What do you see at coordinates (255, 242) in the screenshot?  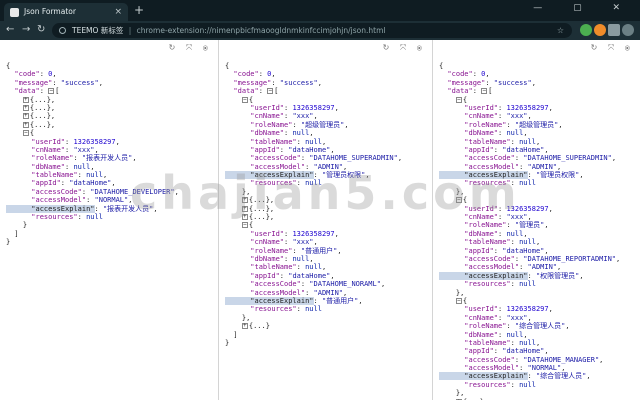 I see `json-key: "cnName"` at bounding box center [255, 242].